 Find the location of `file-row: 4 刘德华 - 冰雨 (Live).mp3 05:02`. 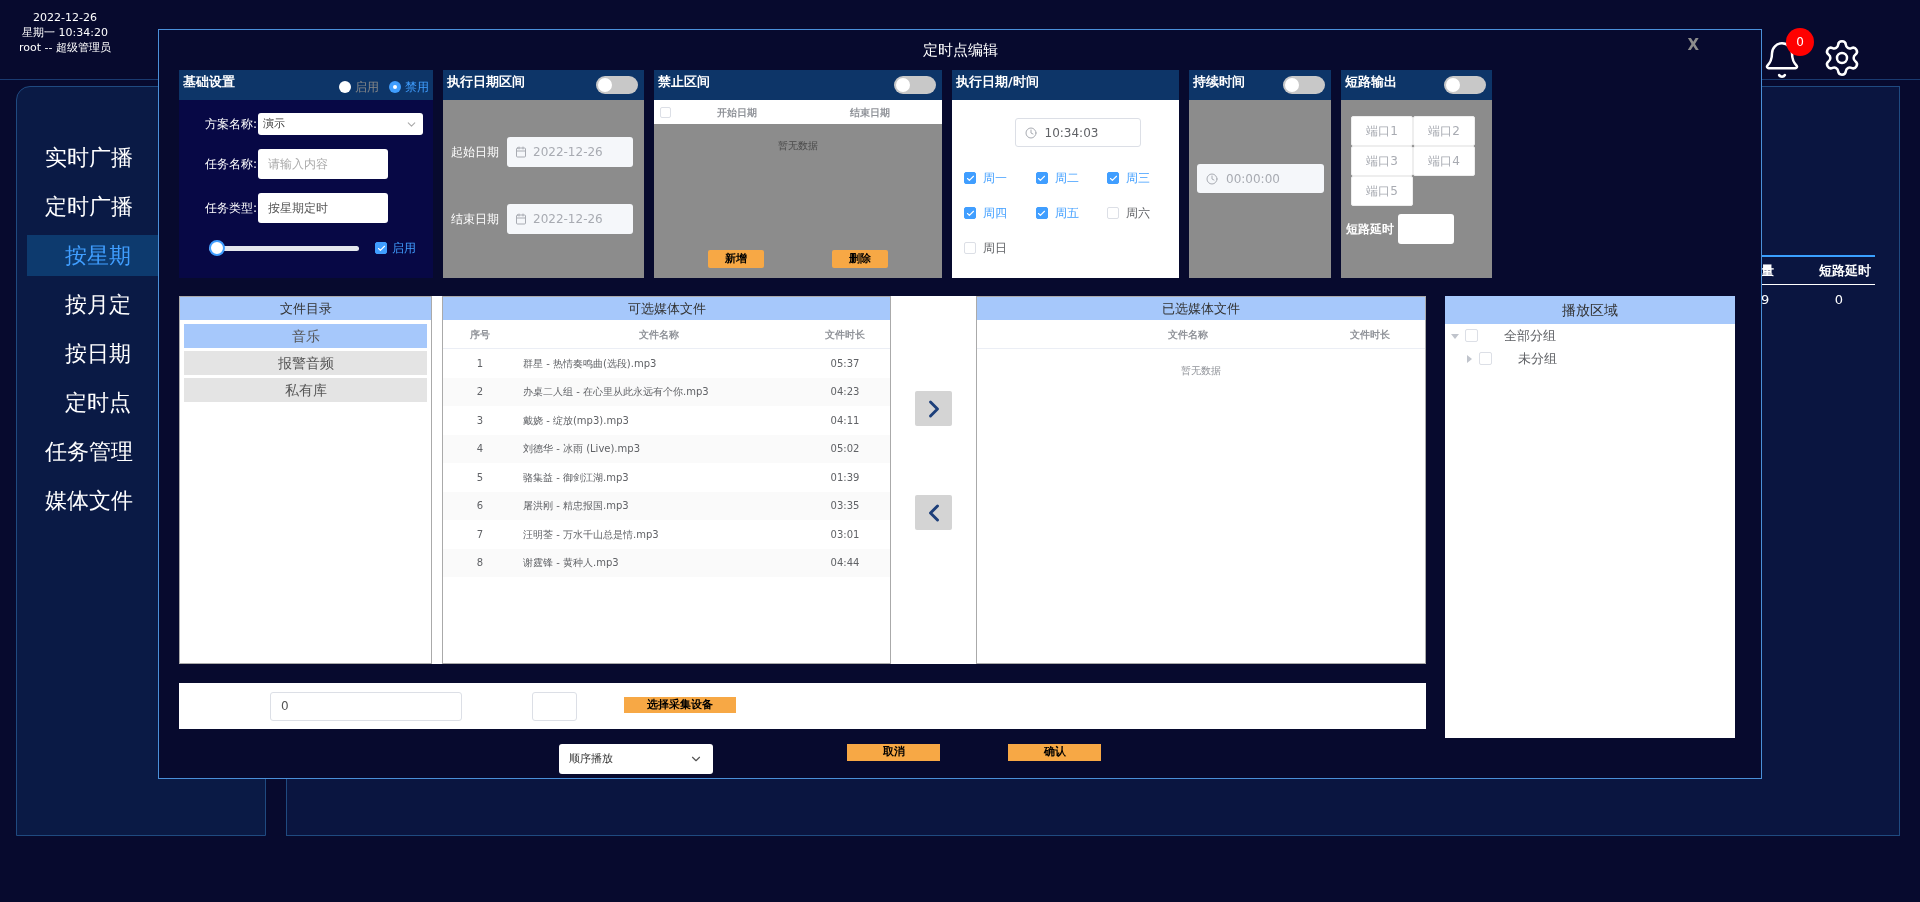

file-row: 4 刘德华 - 冰雨 (Live).mp3 05:02 is located at coordinates (666, 448).